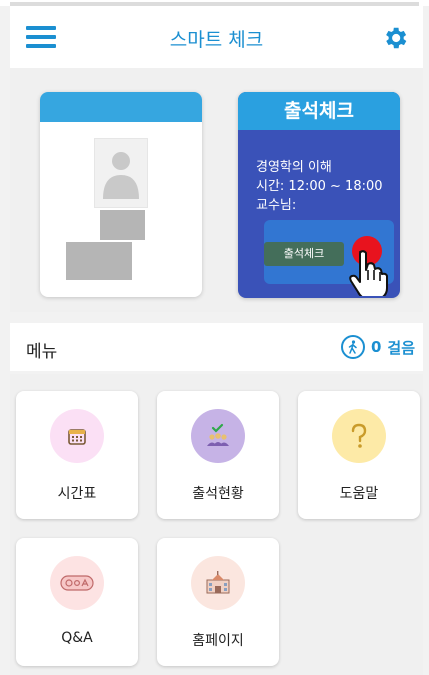 Image resolution: width=429 pixels, height=675 pixels. What do you see at coordinates (352, 347) in the screenshot?
I see `walking-person-icon` at bounding box center [352, 347].